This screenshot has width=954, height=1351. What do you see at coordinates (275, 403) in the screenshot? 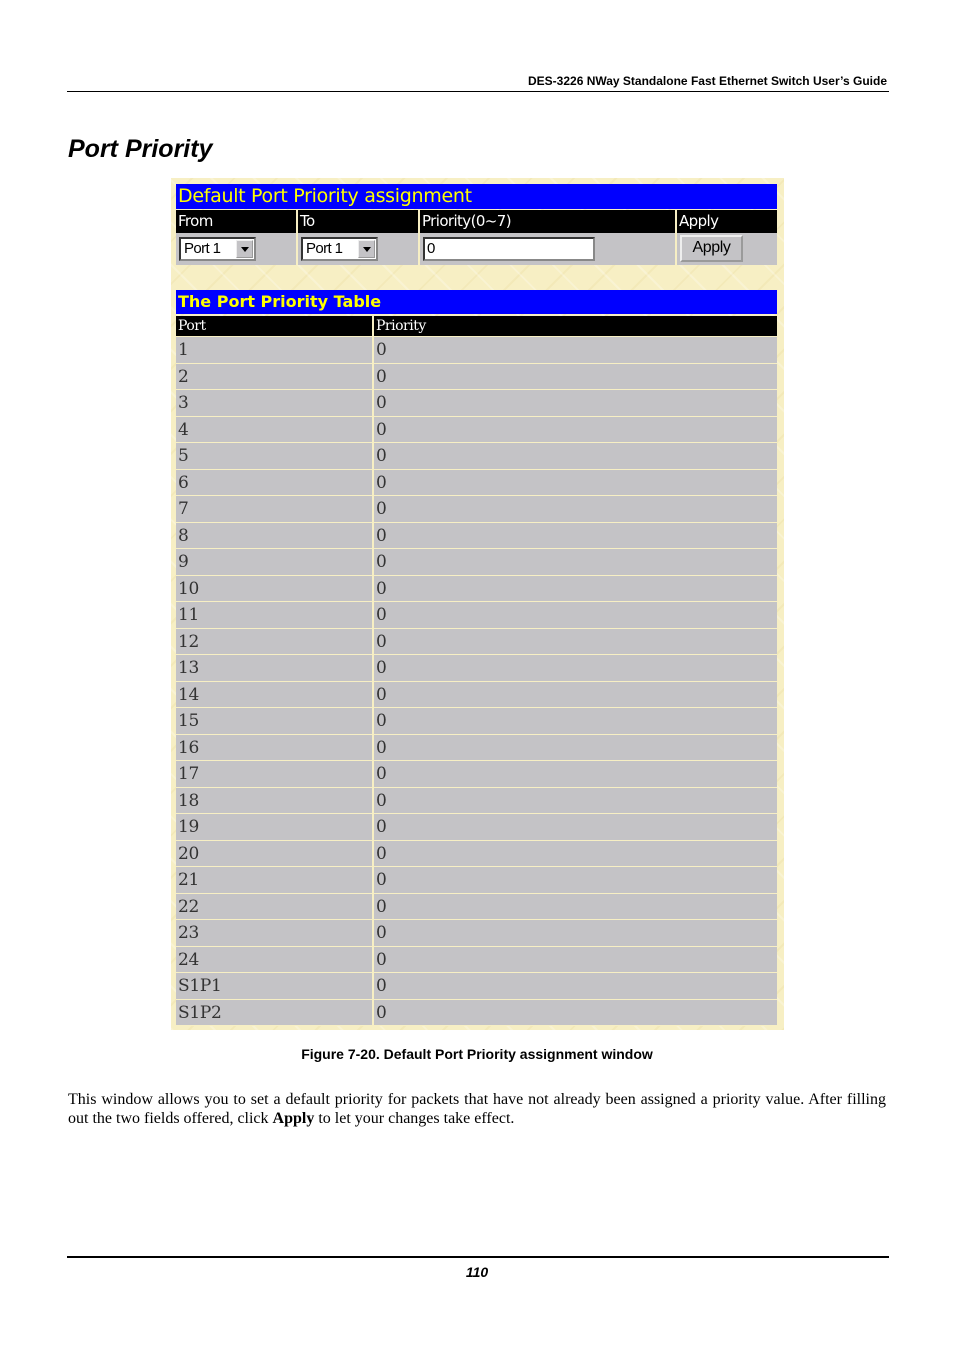
I see `port-cell: 3` at bounding box center [275, 403].